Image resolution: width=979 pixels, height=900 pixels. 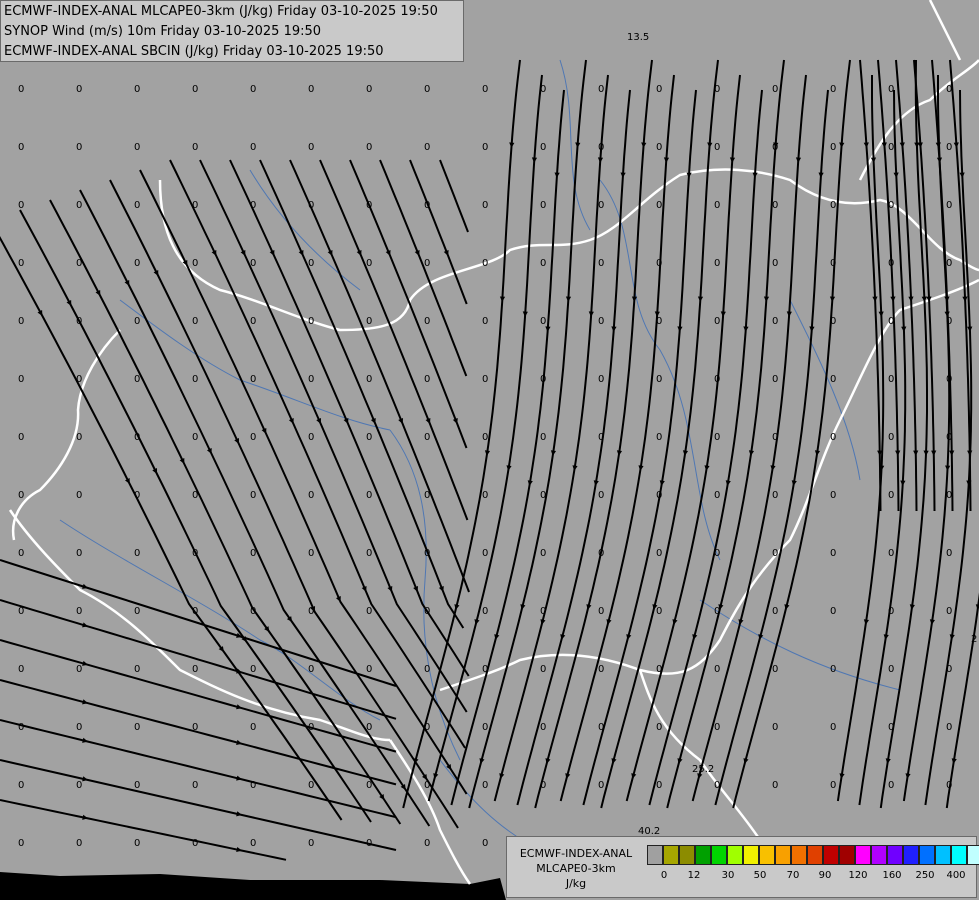 I want to click on legend-tick-label: 120, so click(x=858, y=875).